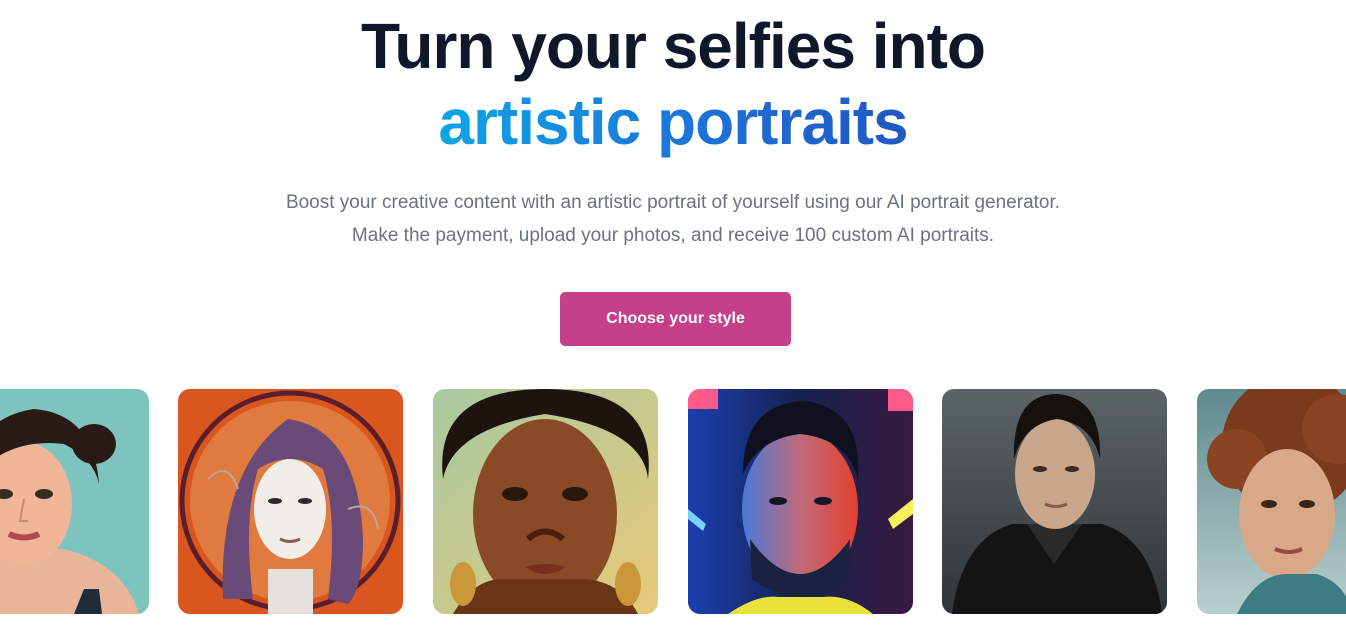  I want to click on portrait-image-pop-art, so click(74, 501).